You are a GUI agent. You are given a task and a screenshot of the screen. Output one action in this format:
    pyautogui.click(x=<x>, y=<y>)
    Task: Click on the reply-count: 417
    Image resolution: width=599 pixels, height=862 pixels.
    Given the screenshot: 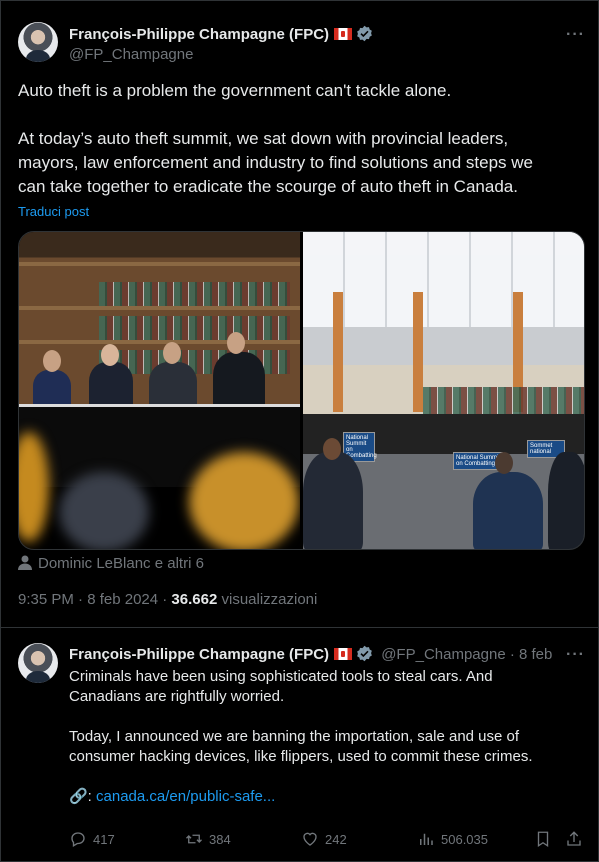 What is the action you would take?
    pyautogui.click(x=104, y=839)
    